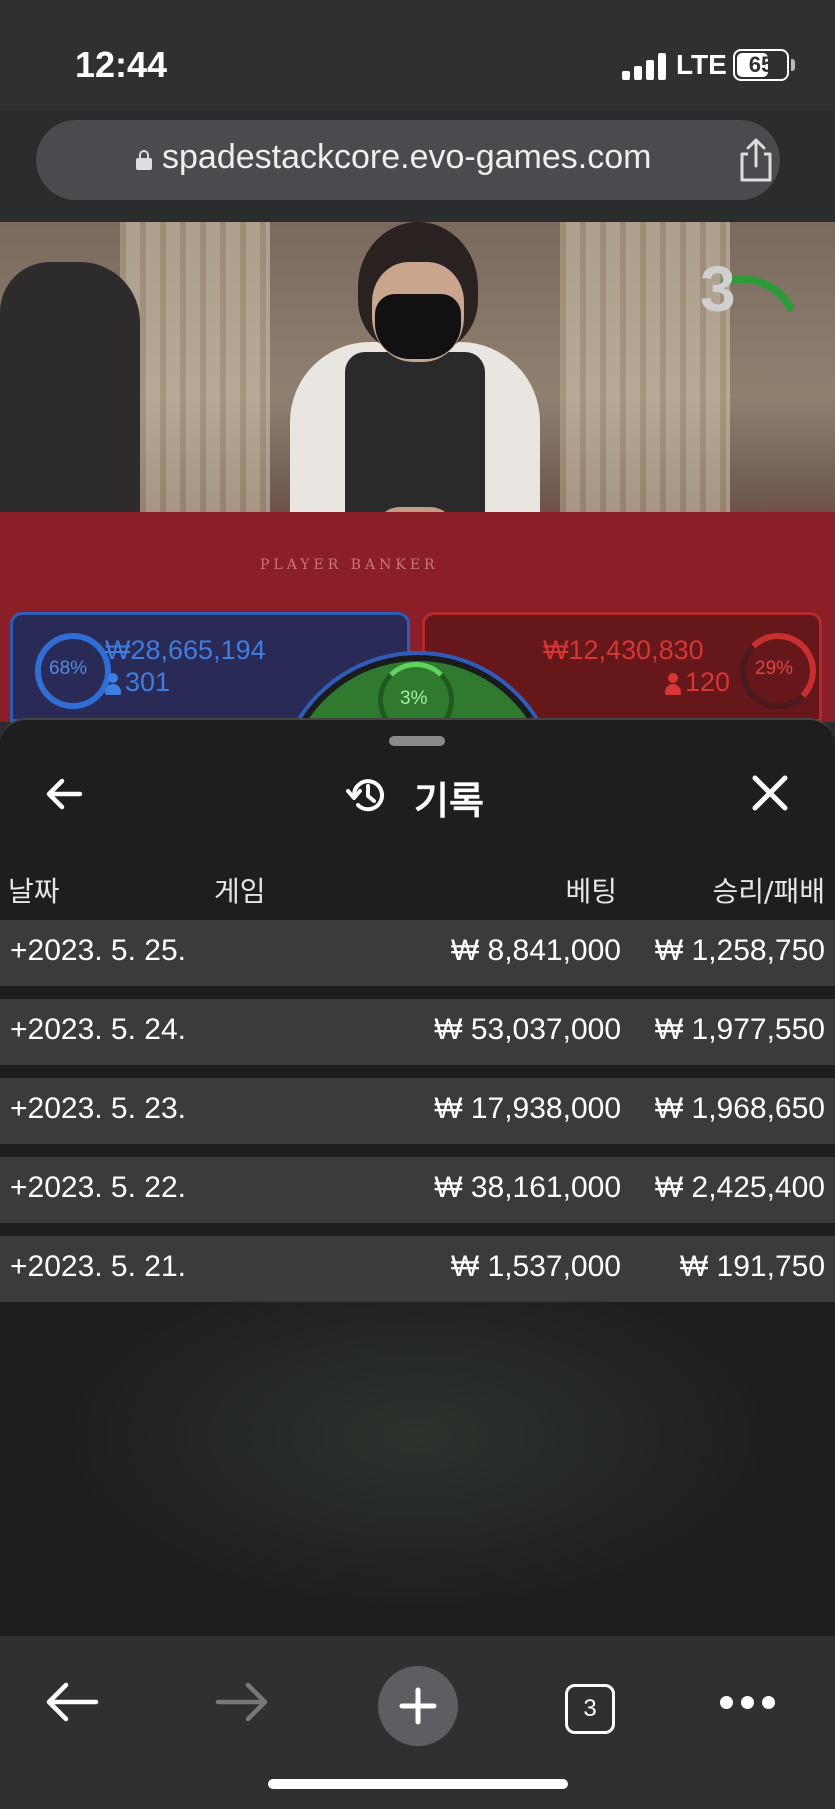  Describe the element at coordinates (185, 650) in the screenshot. I see `player-amount: ₩28,665,194` at that location.